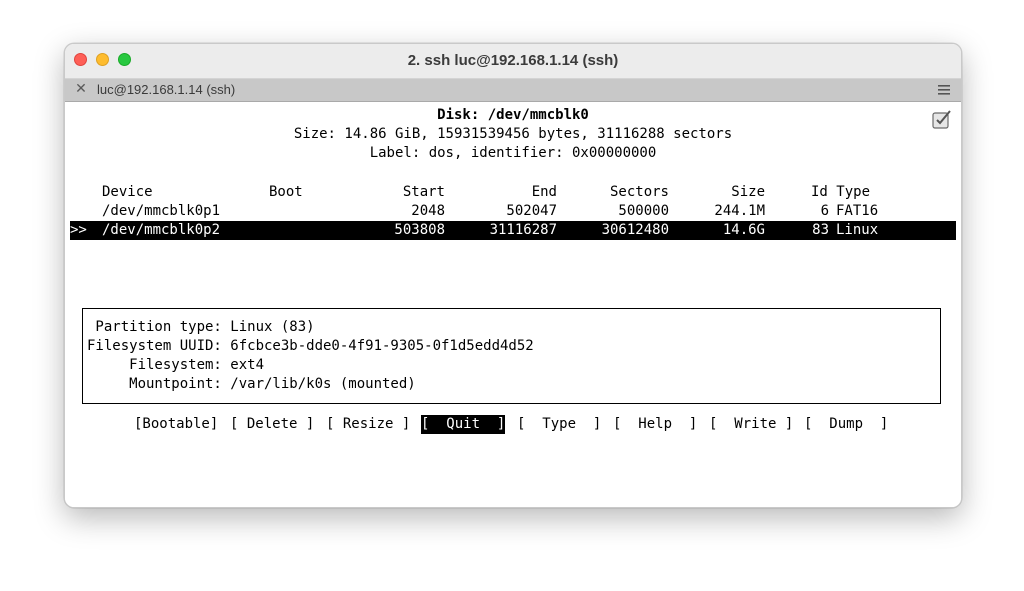 The image size is (1024, 591). What do you see at coordinates (176, 365) in the screenshot?
I see `filesystem-line: Filesystem: ext4` at bounding box center [176, 365].